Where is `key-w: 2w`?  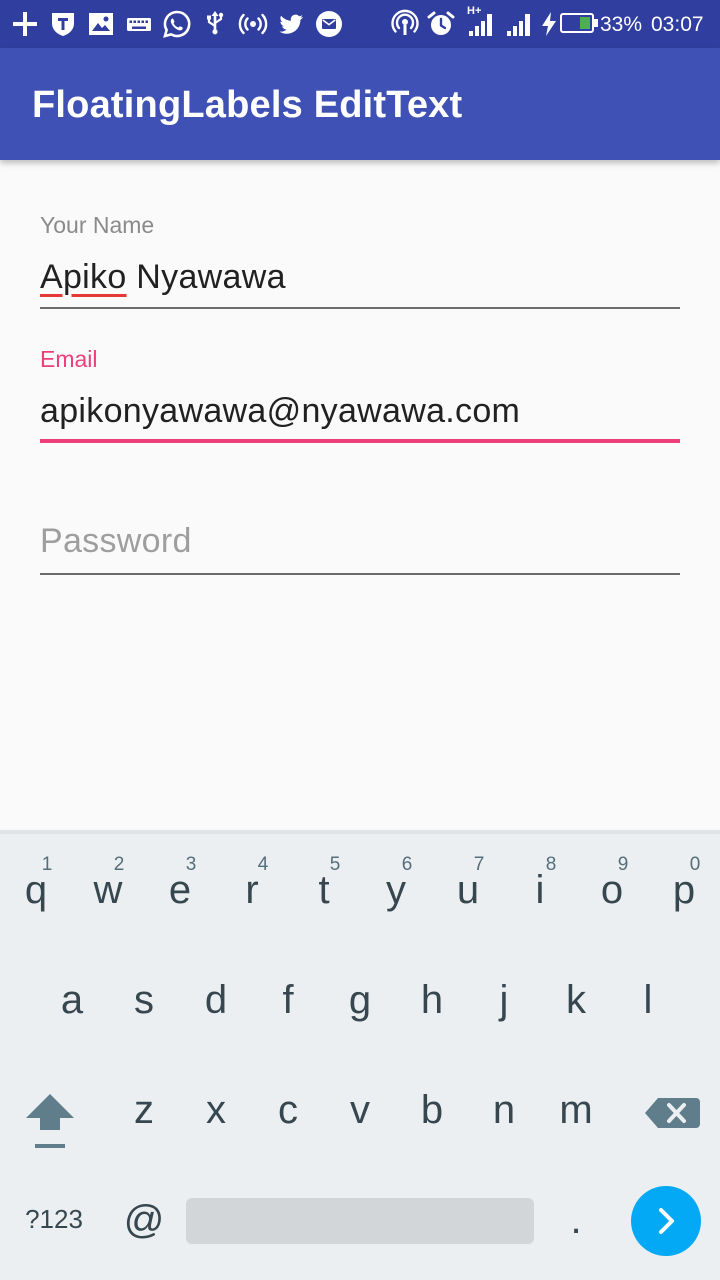
key-w: 2w is located at coordinates (108, 883).